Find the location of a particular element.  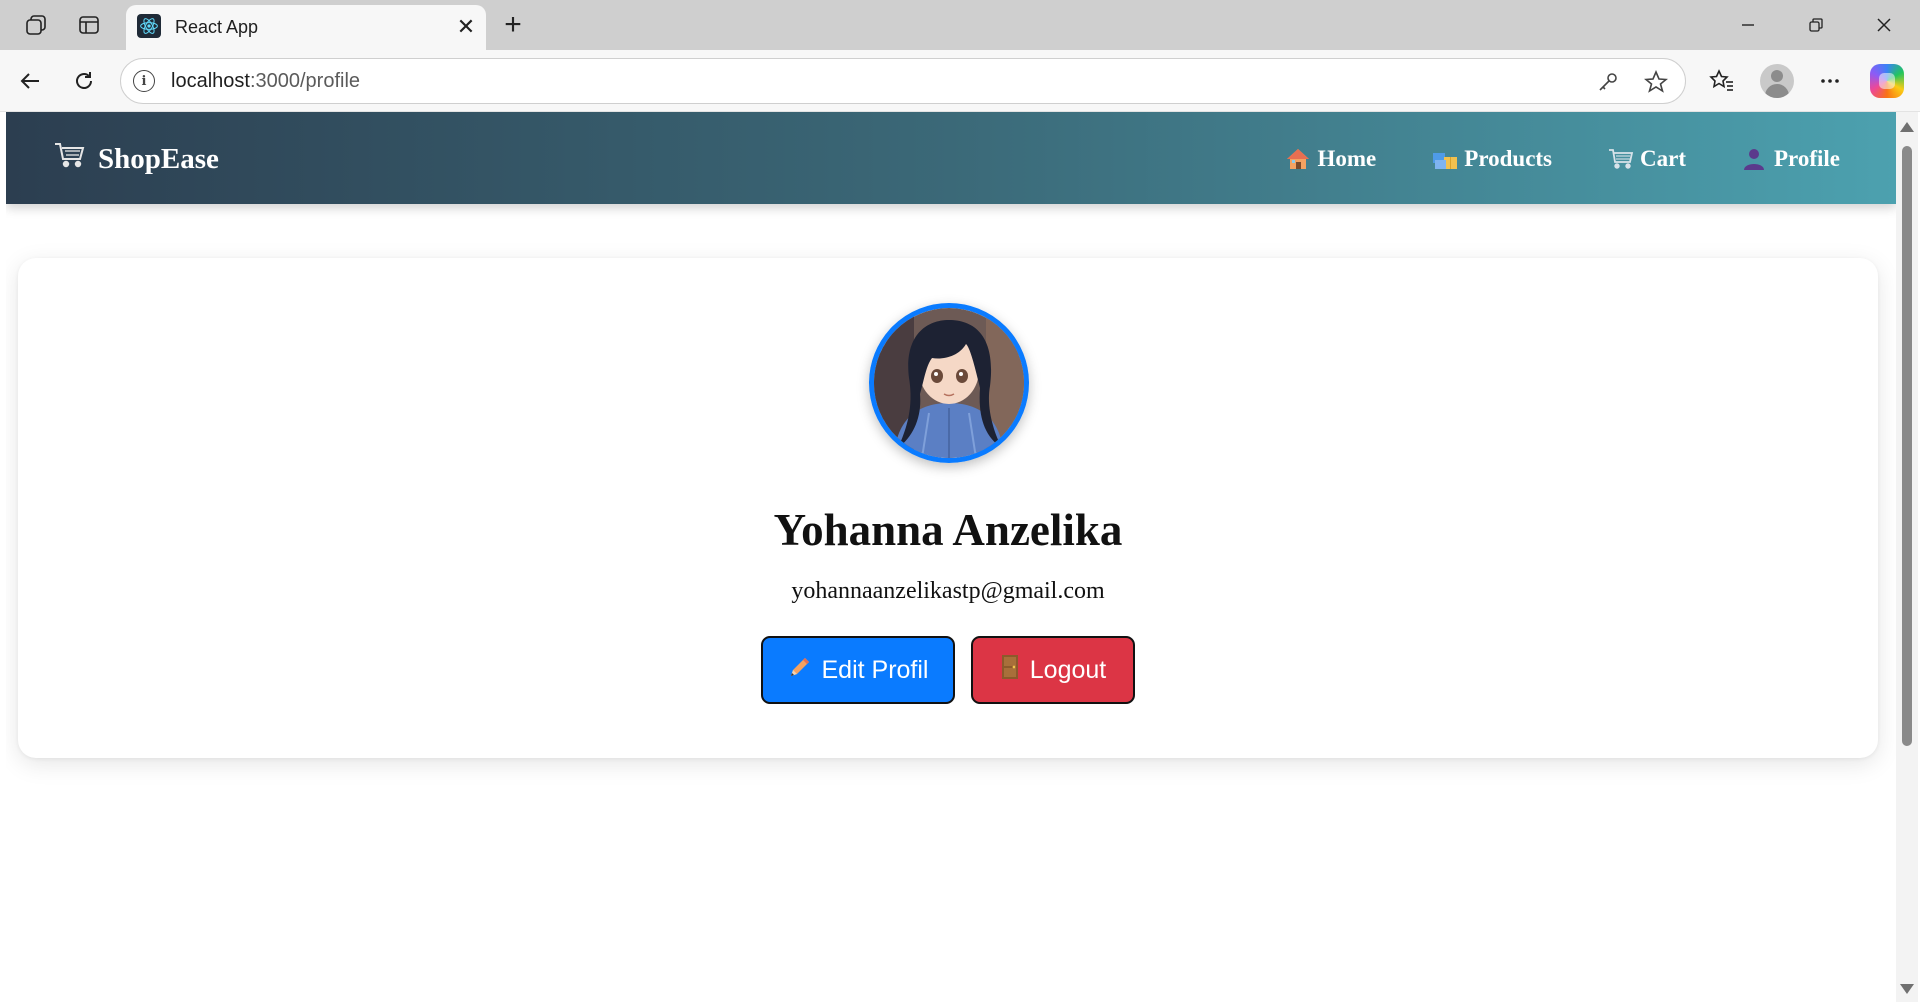

edit-profile-label: Edit Profil is located at coordinates (875, 669).